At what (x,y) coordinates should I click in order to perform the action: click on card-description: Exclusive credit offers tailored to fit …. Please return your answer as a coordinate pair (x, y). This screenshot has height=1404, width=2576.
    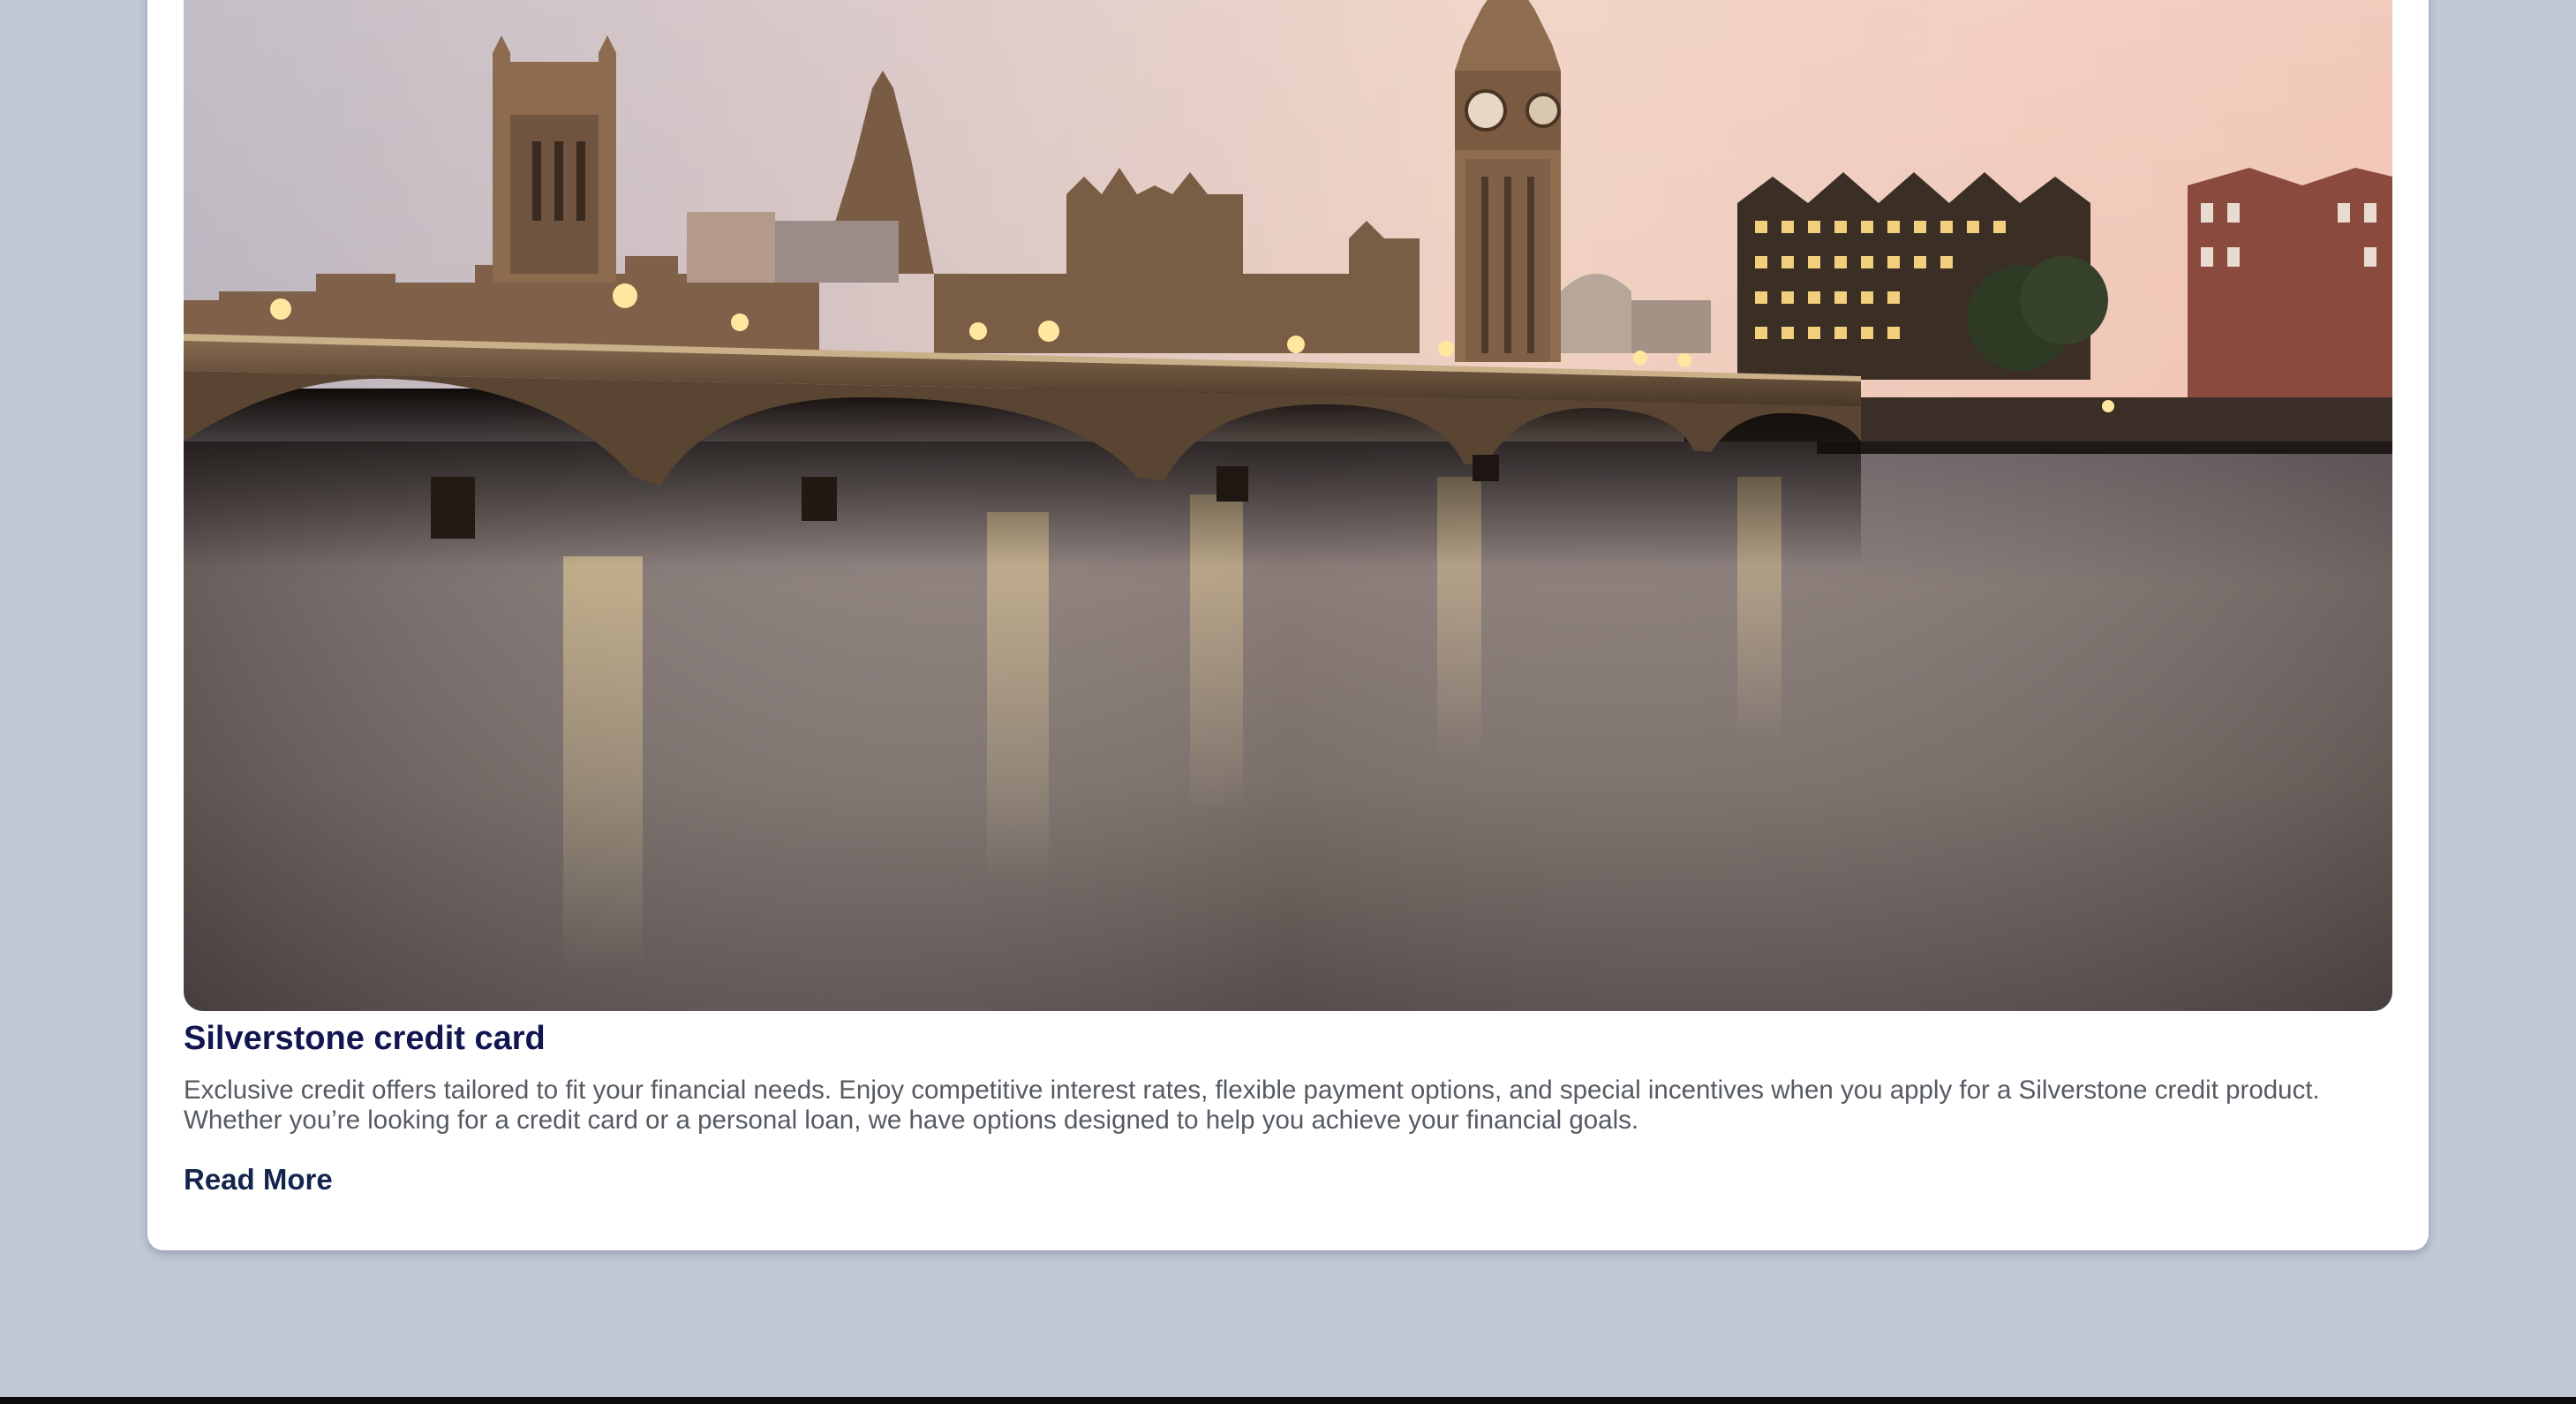
    Looking at the image, I should click on (1252, 1105).